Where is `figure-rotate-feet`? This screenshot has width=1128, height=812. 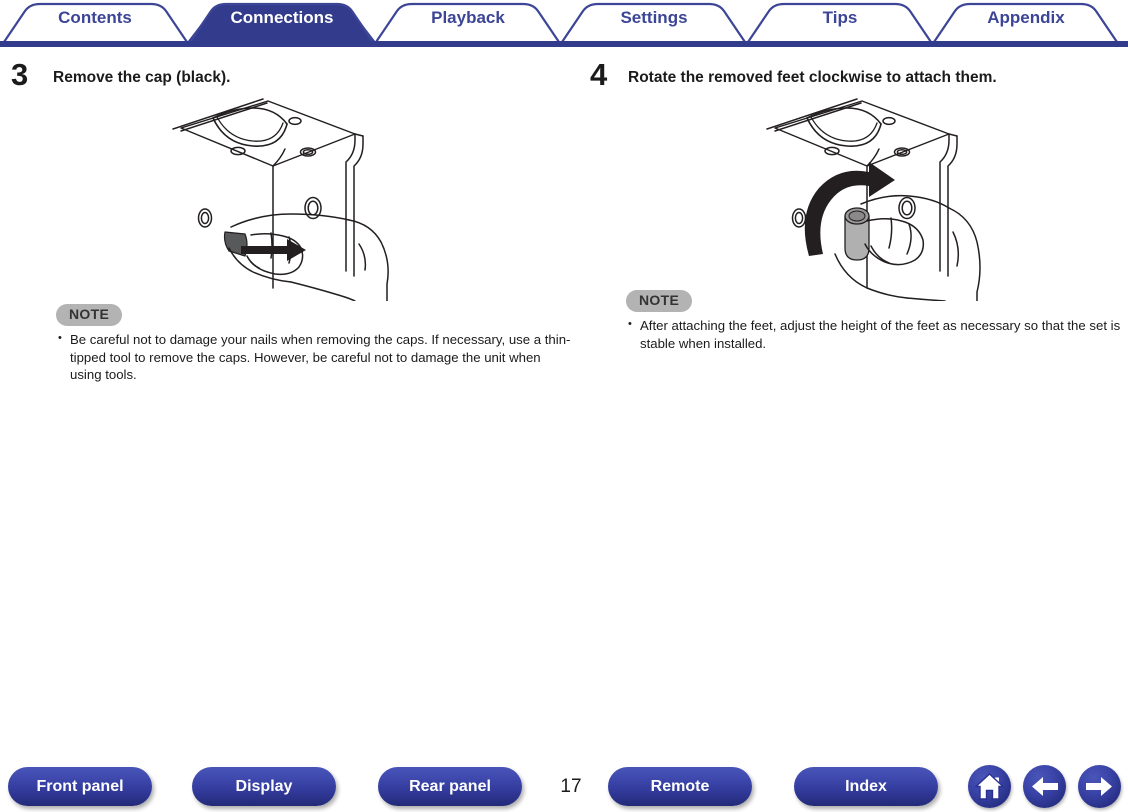 figure-rotate-feet is located at coordinates (850, 198).